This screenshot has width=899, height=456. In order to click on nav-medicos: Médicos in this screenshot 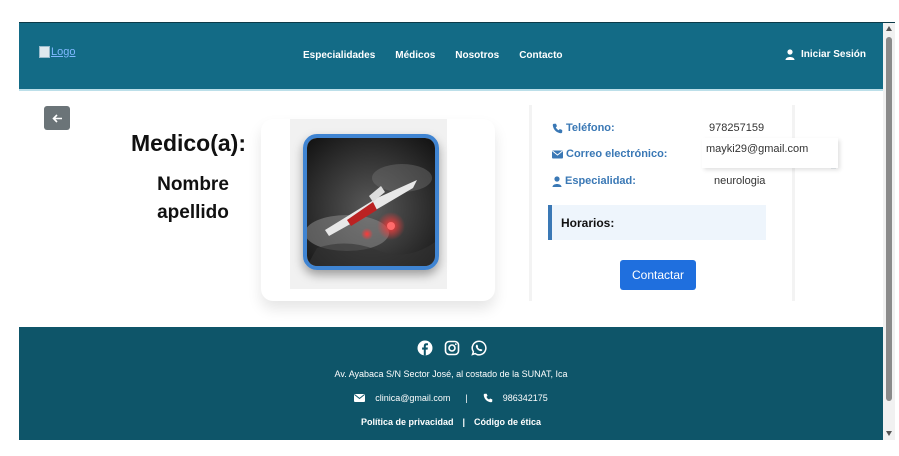, I will do `click(415, 55)`.